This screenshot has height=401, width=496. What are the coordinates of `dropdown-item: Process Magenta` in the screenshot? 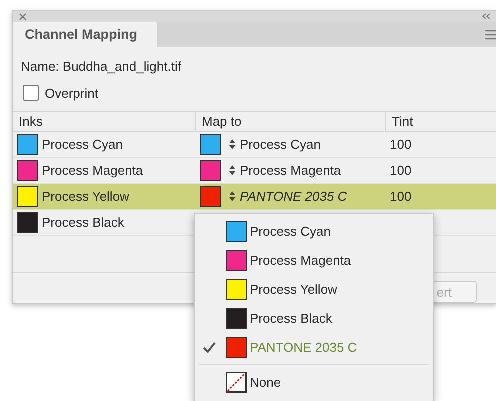 It's located at (314, 260).